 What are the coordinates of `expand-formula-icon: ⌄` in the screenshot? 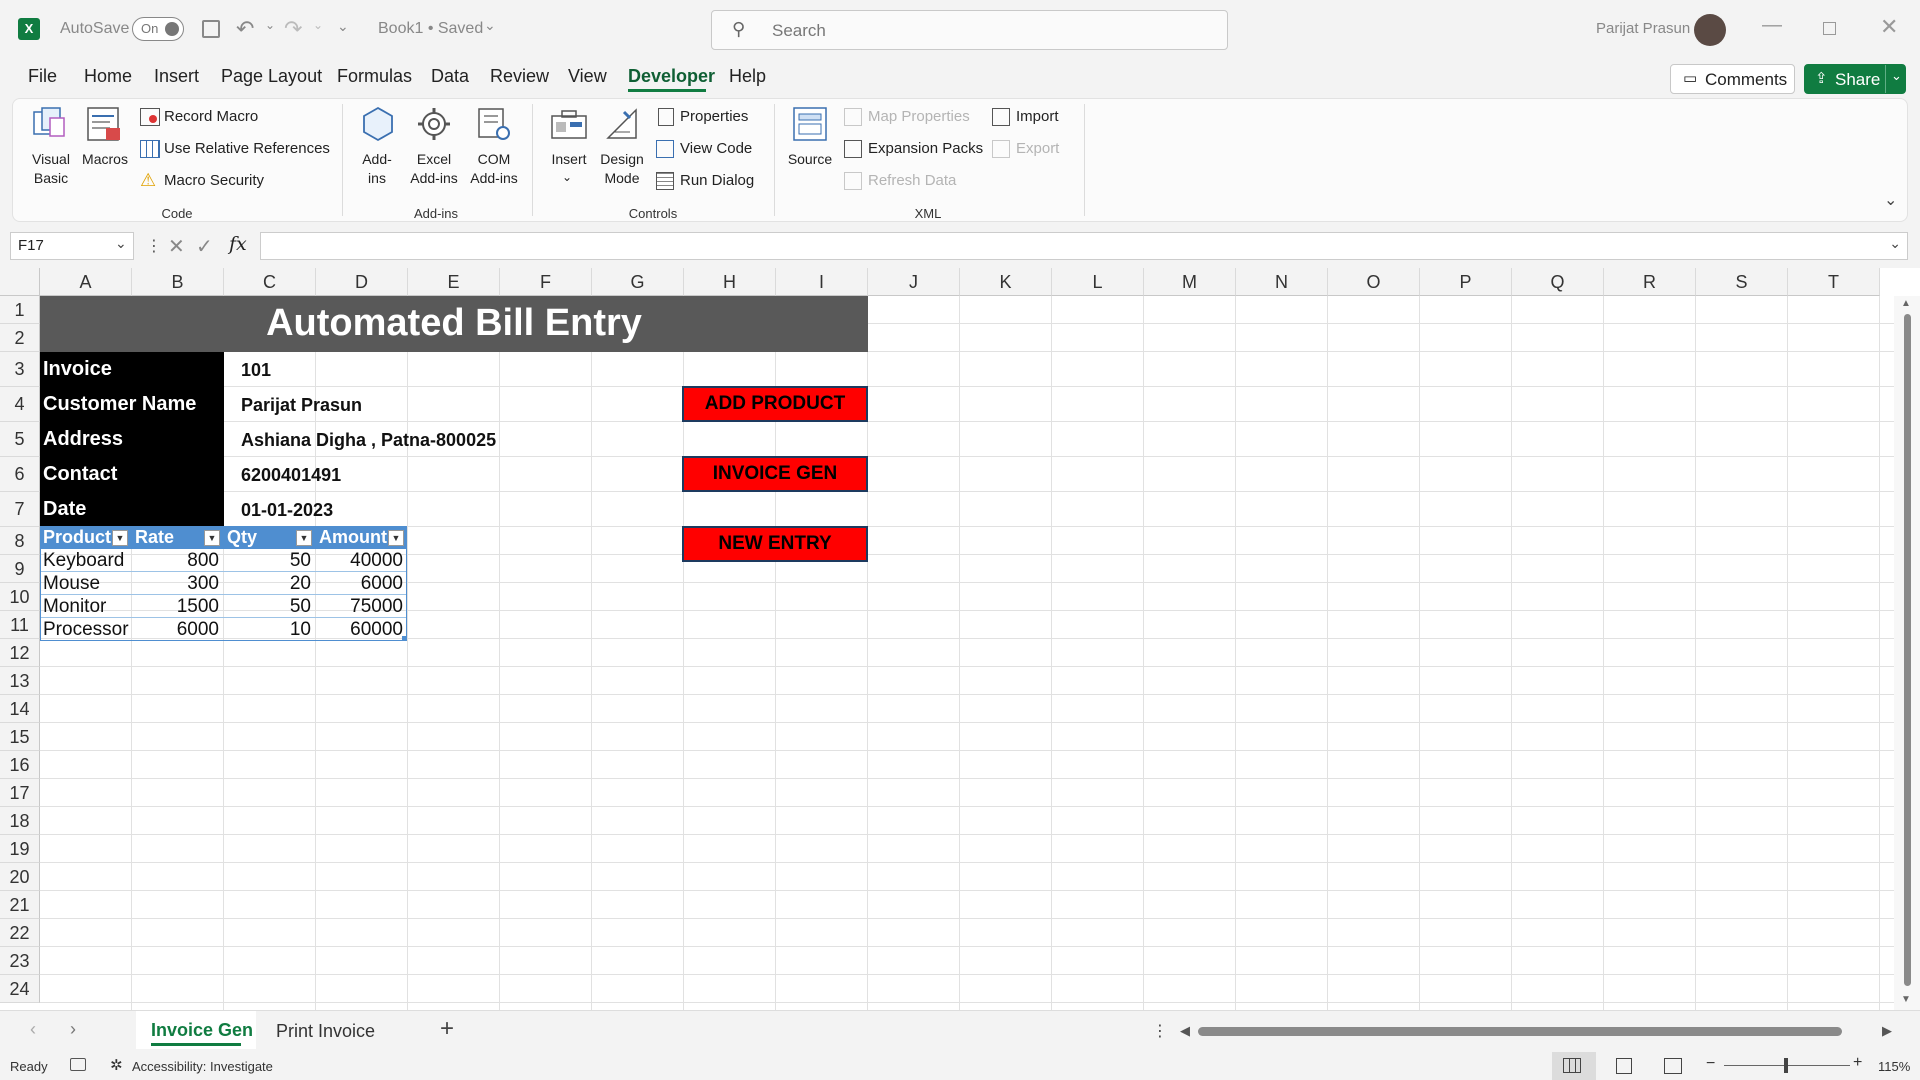 It's located at (1895, 243).